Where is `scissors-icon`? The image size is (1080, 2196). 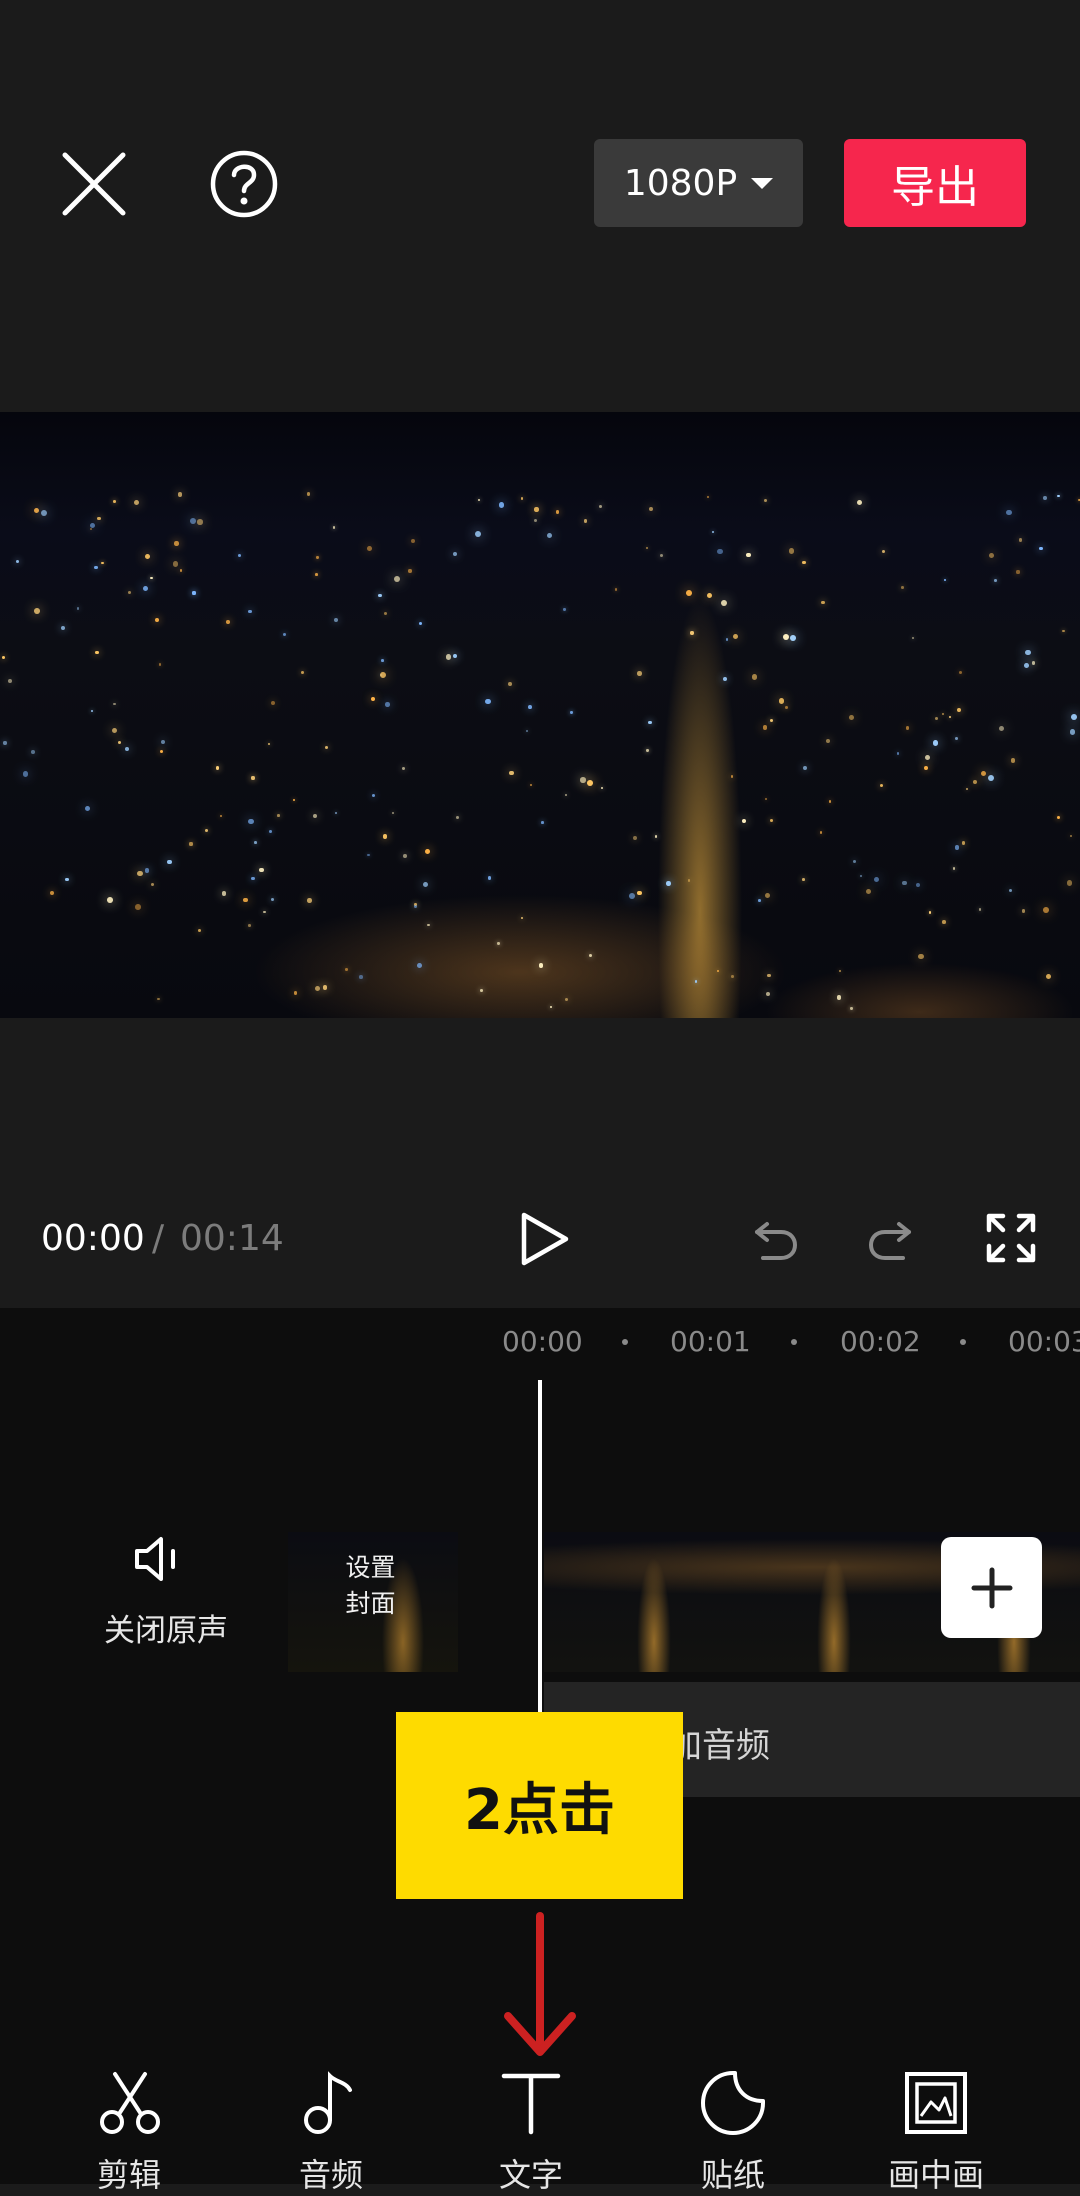 scissors-icon is located at coordinates (130, 2103).